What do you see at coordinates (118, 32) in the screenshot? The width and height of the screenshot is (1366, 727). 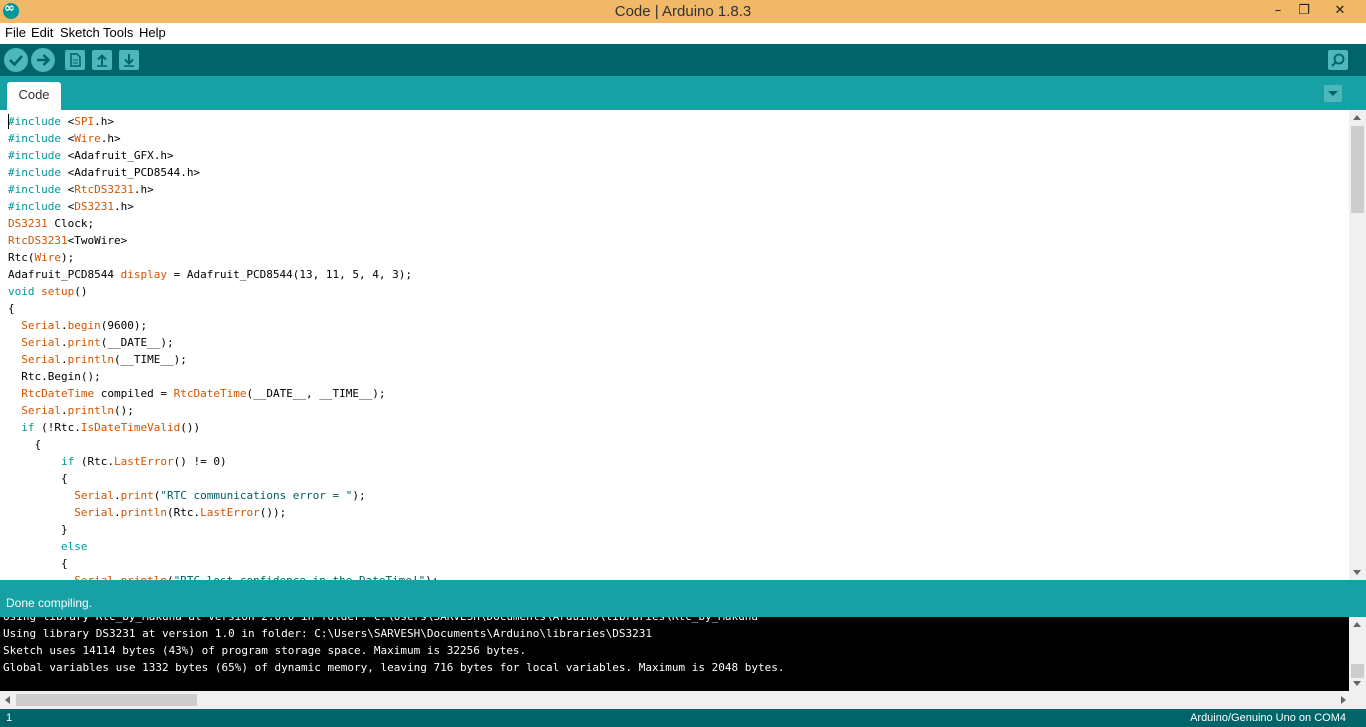 I see `menu-tools: Tools` at bounding box center [118, 32].